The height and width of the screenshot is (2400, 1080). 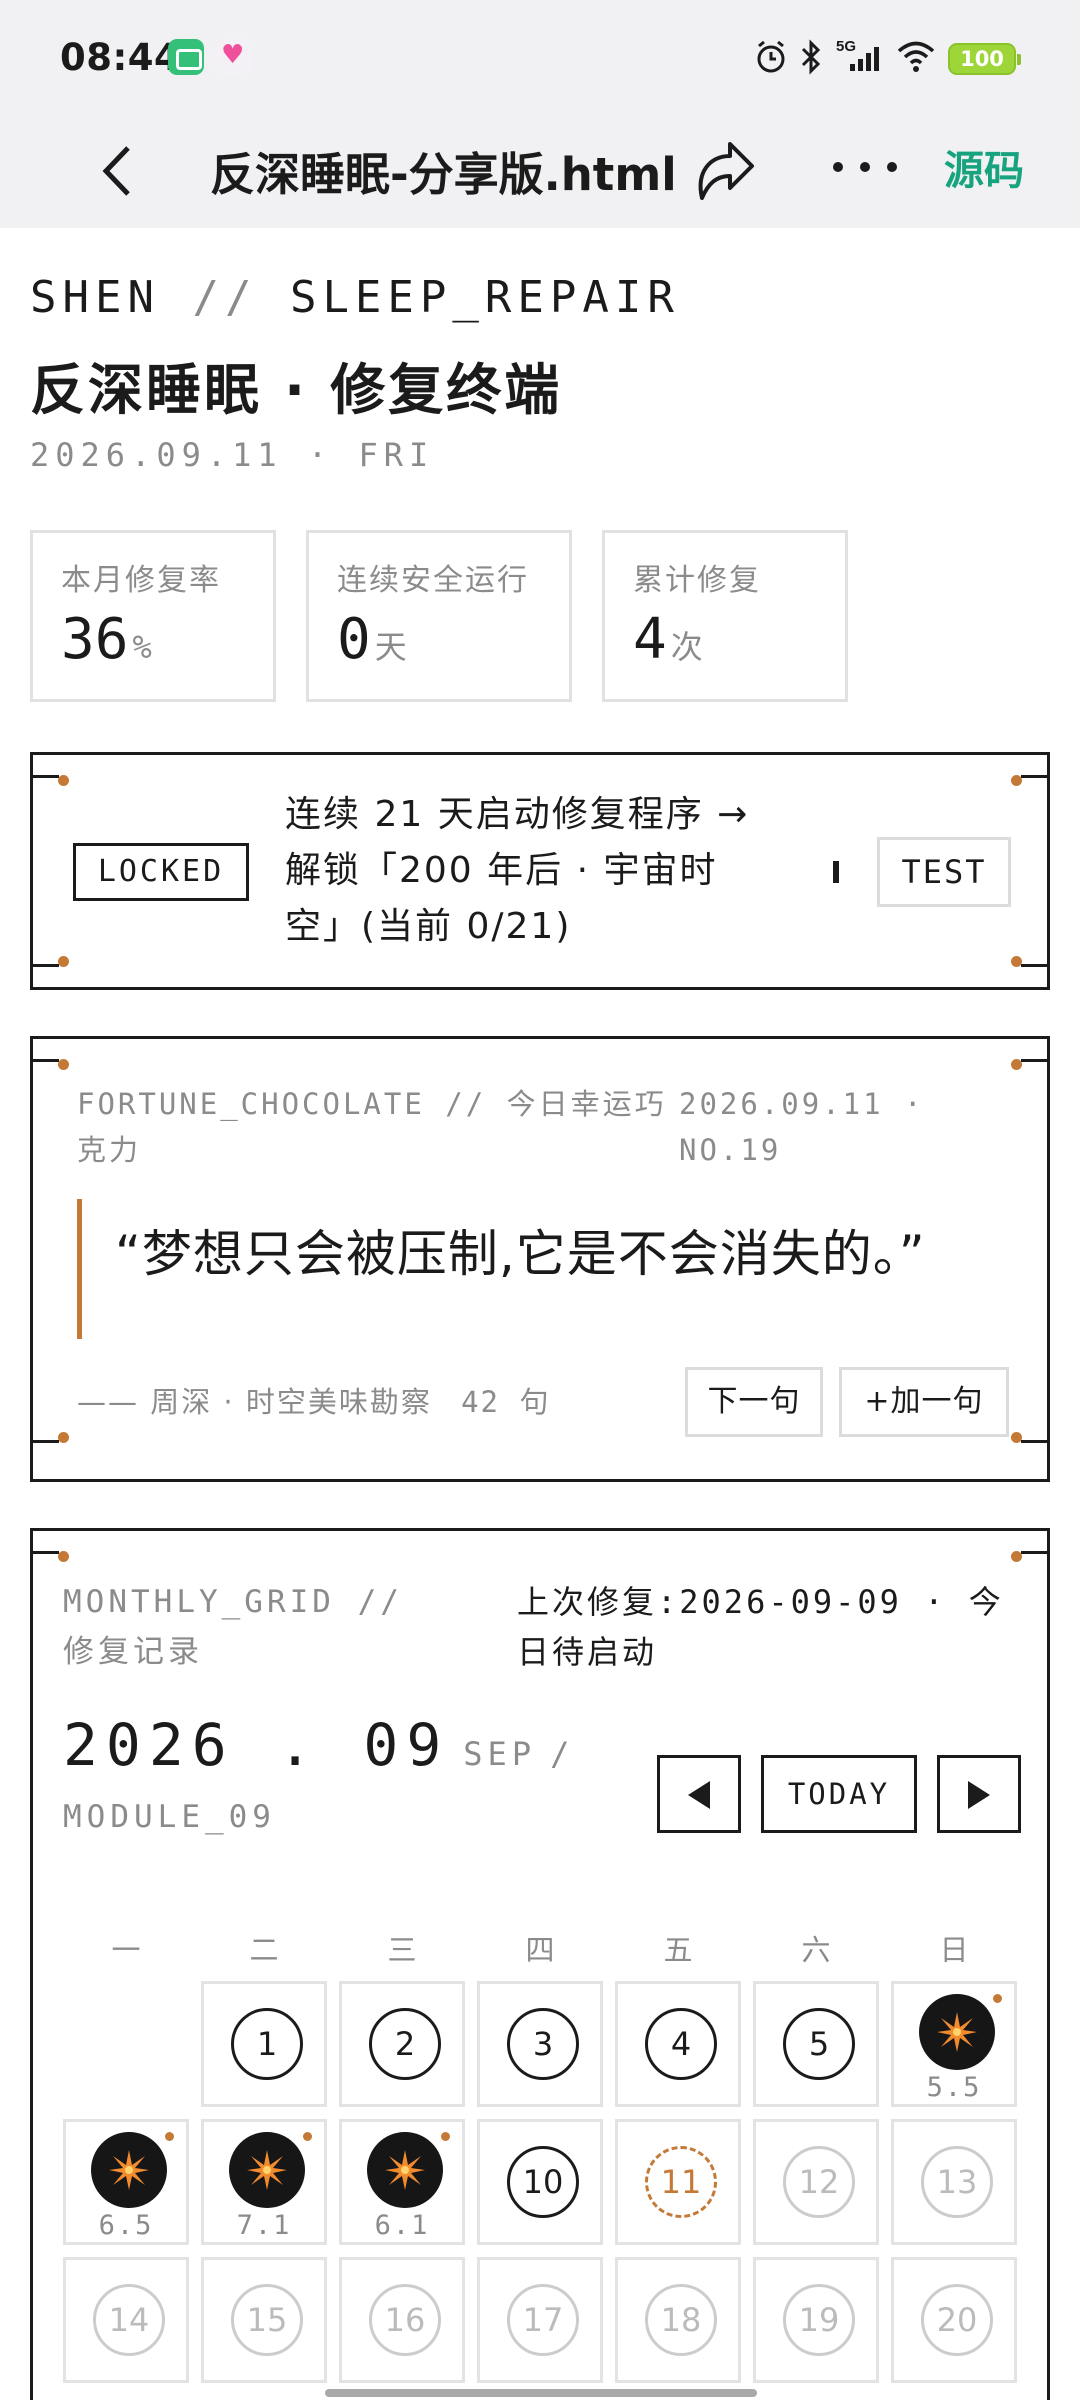 I want to click on top-bar: 08:44 ♥ 5G 100 反深睡眠-分享版.html 源码, so click(x=540, y=114).